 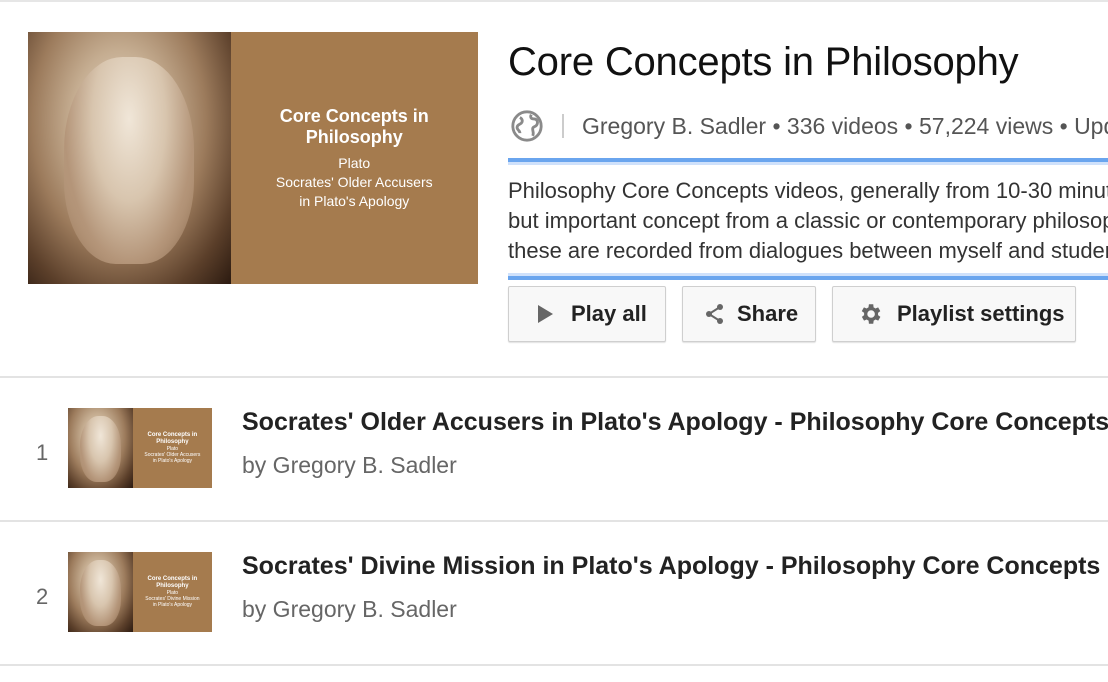 I want to click on playlist-settings-label: Playlist settings, so click(x=981, y=313).